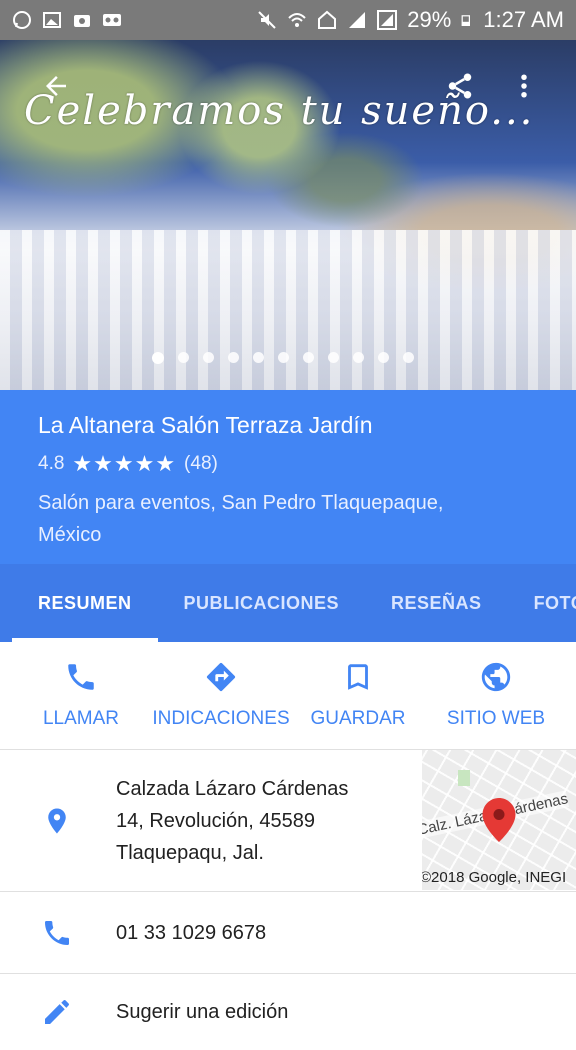  I want to click on more-options-button, so click(524, 86).